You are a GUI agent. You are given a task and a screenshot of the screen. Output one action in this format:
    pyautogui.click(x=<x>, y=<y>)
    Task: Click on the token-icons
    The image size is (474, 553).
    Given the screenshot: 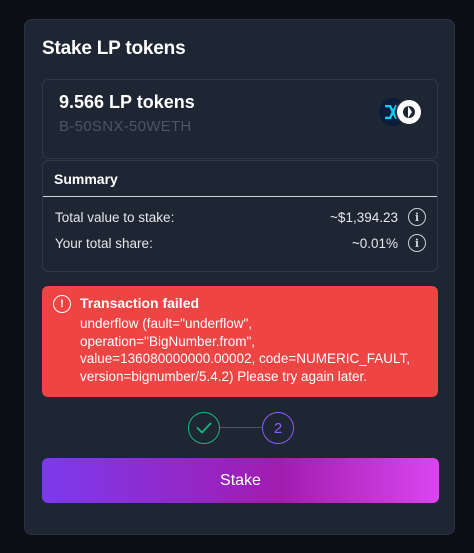 What is the action you would take?
    pyautogui.click(x=401, y=113)
    